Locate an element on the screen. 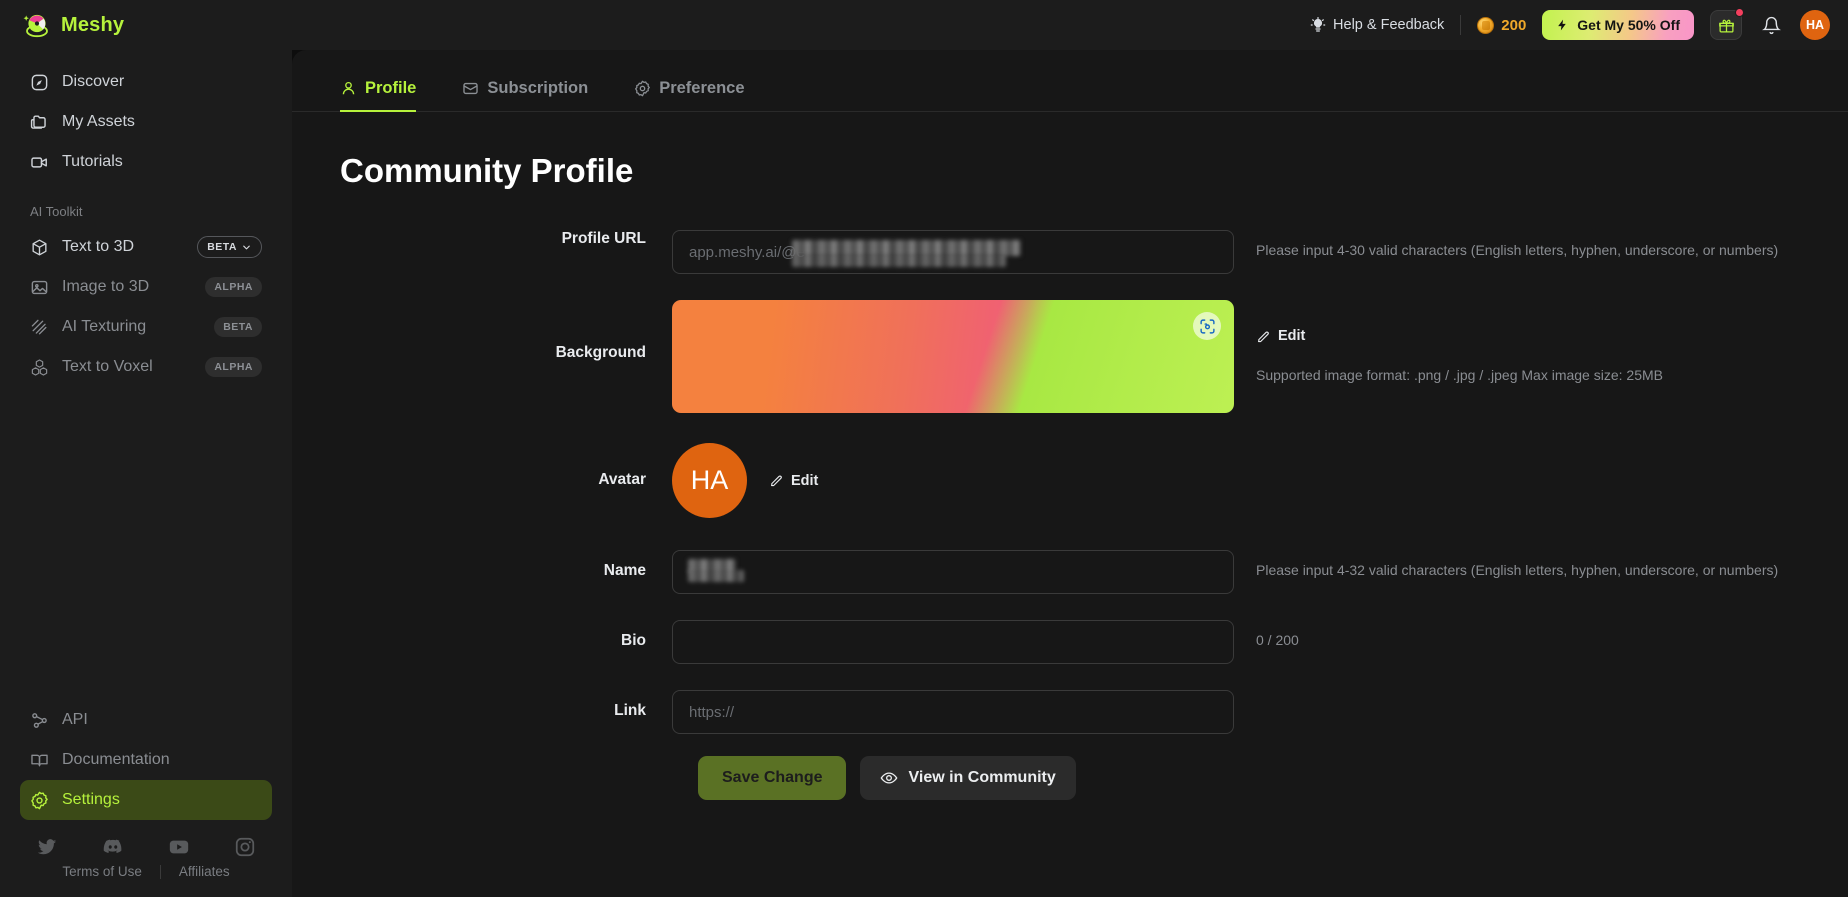 Image resolution: width=1848 pixels, height=897 pixels. sidebar-item-label: Discover is located at coordinates (93, 81).